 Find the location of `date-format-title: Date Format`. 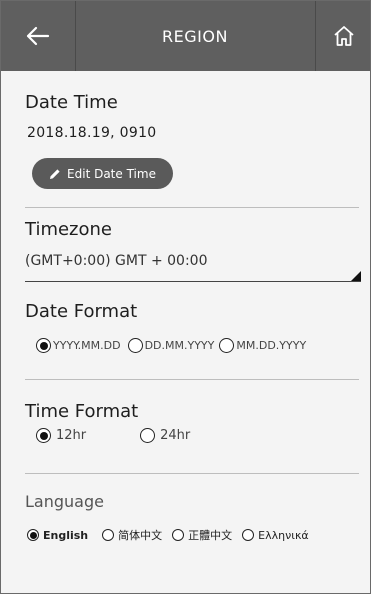

date-format-title: Date Format is located at coordinates (81, 311).